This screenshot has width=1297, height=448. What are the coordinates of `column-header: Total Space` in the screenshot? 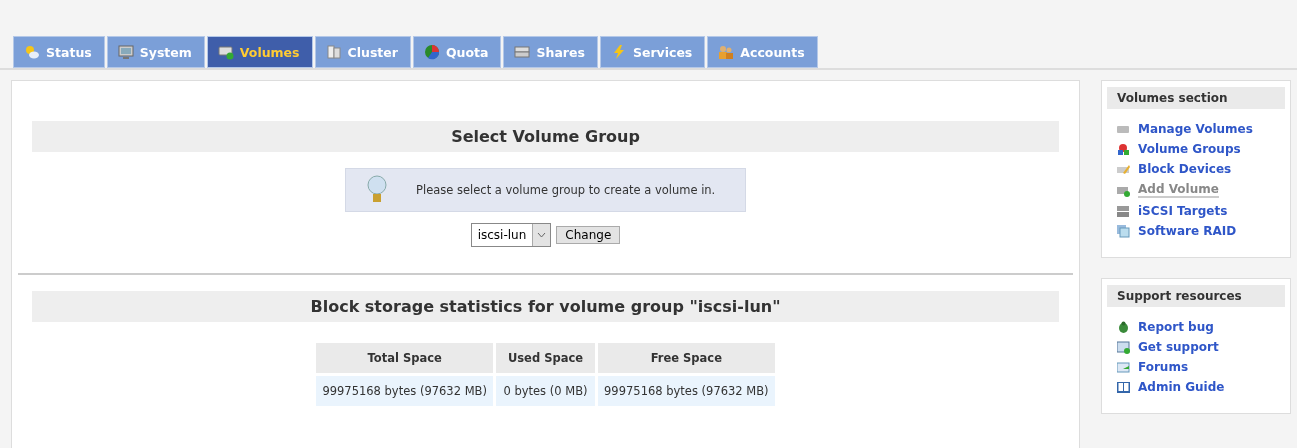 It's located at (404, 358).